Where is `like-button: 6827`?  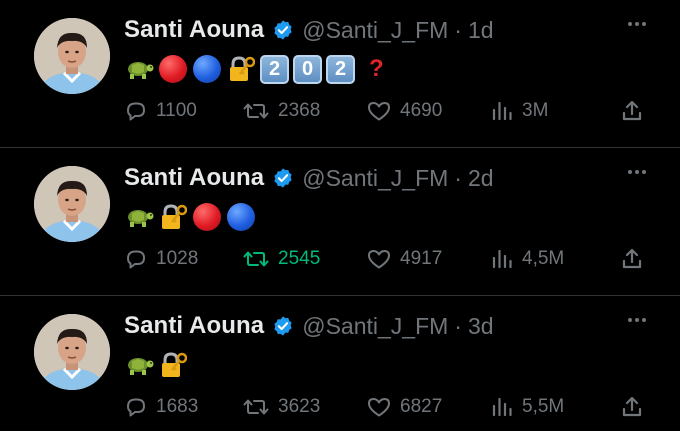 like-button: 6827 is located at coordinates (404, 407).